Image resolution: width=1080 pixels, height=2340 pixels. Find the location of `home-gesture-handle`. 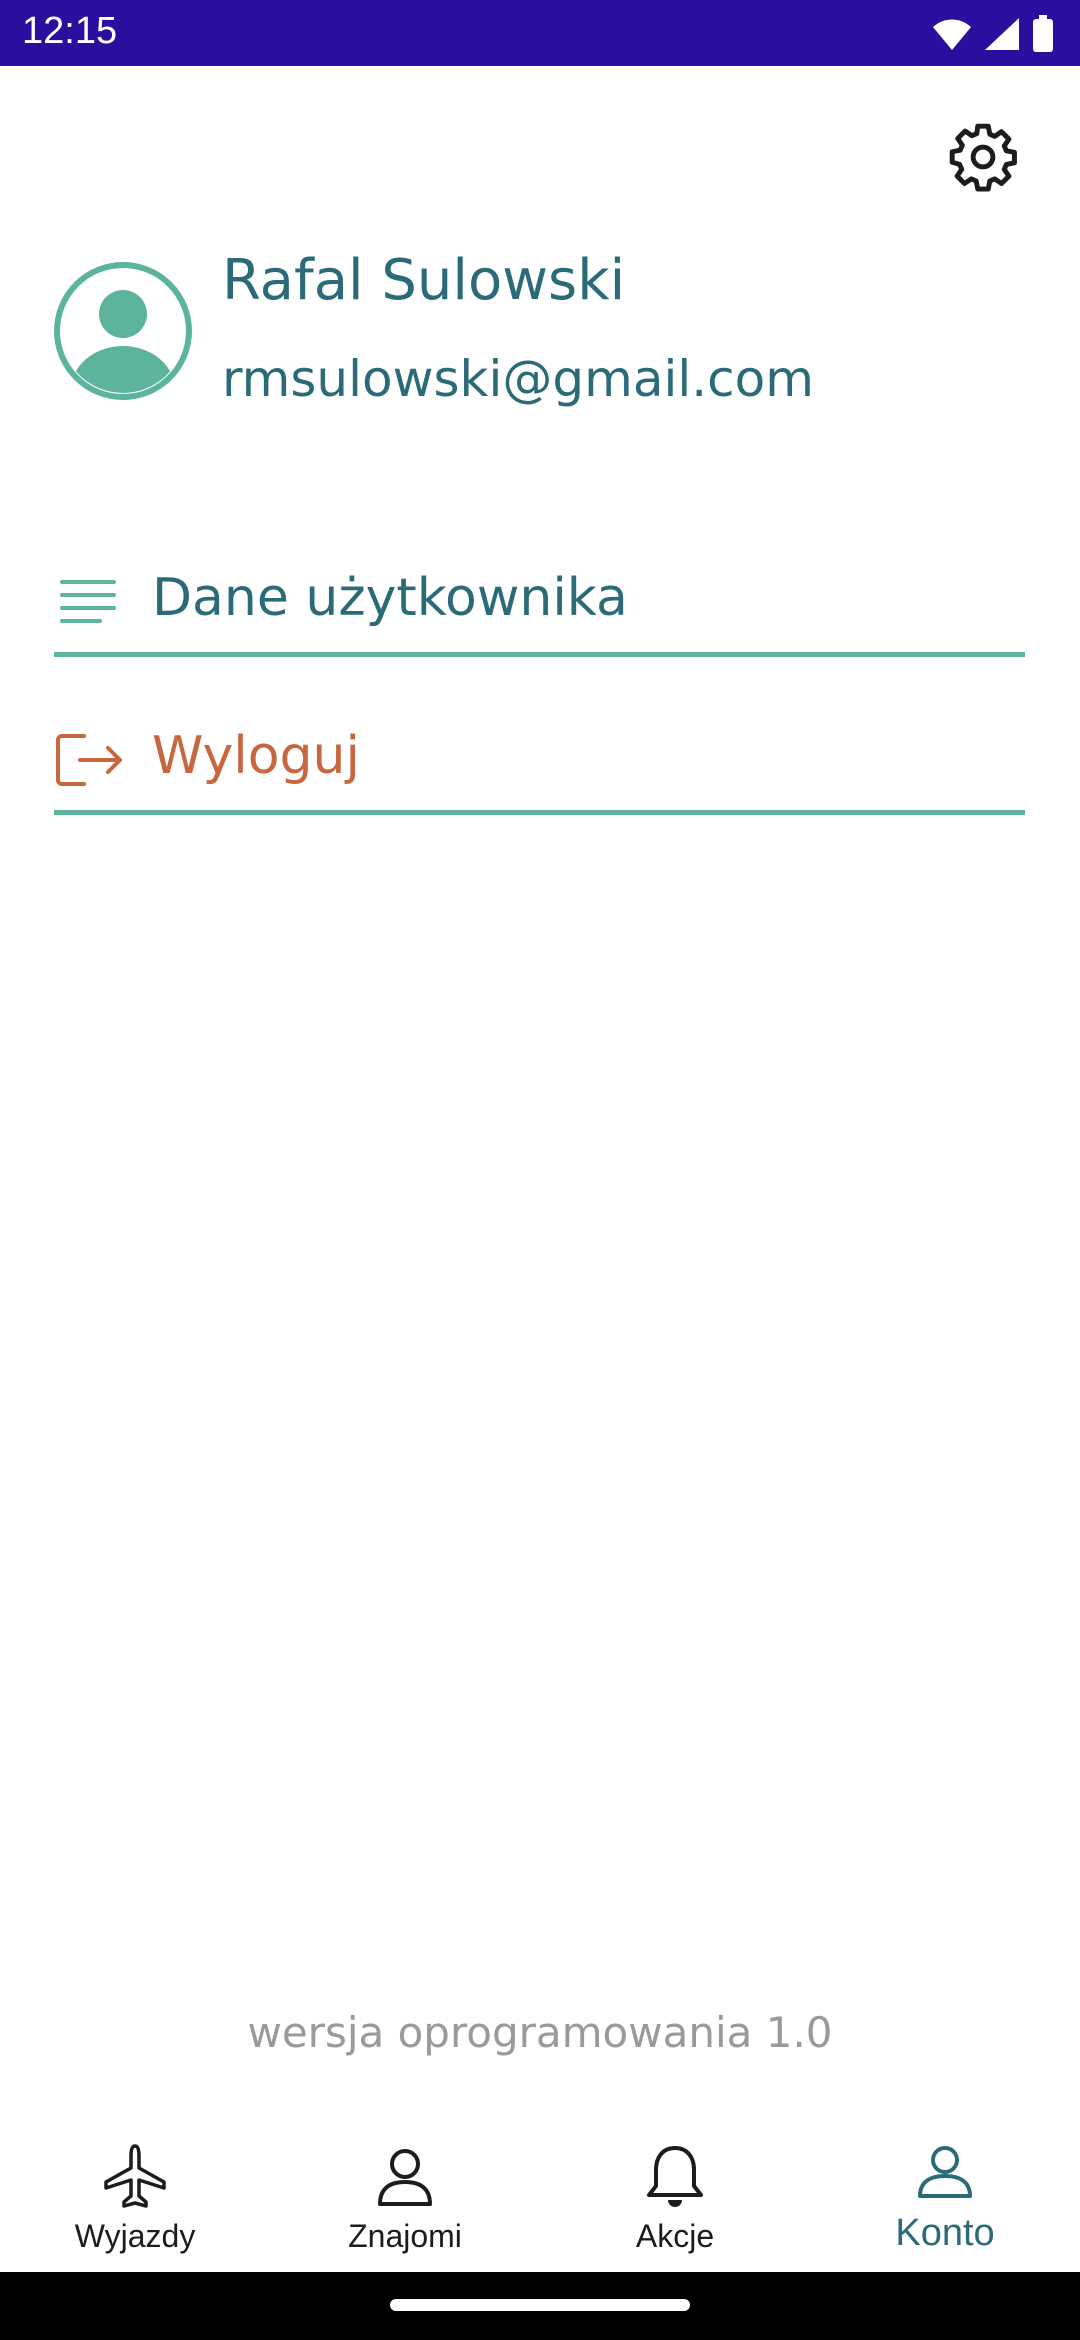

home-gesture-handle is located at coordinates (540, 2305).